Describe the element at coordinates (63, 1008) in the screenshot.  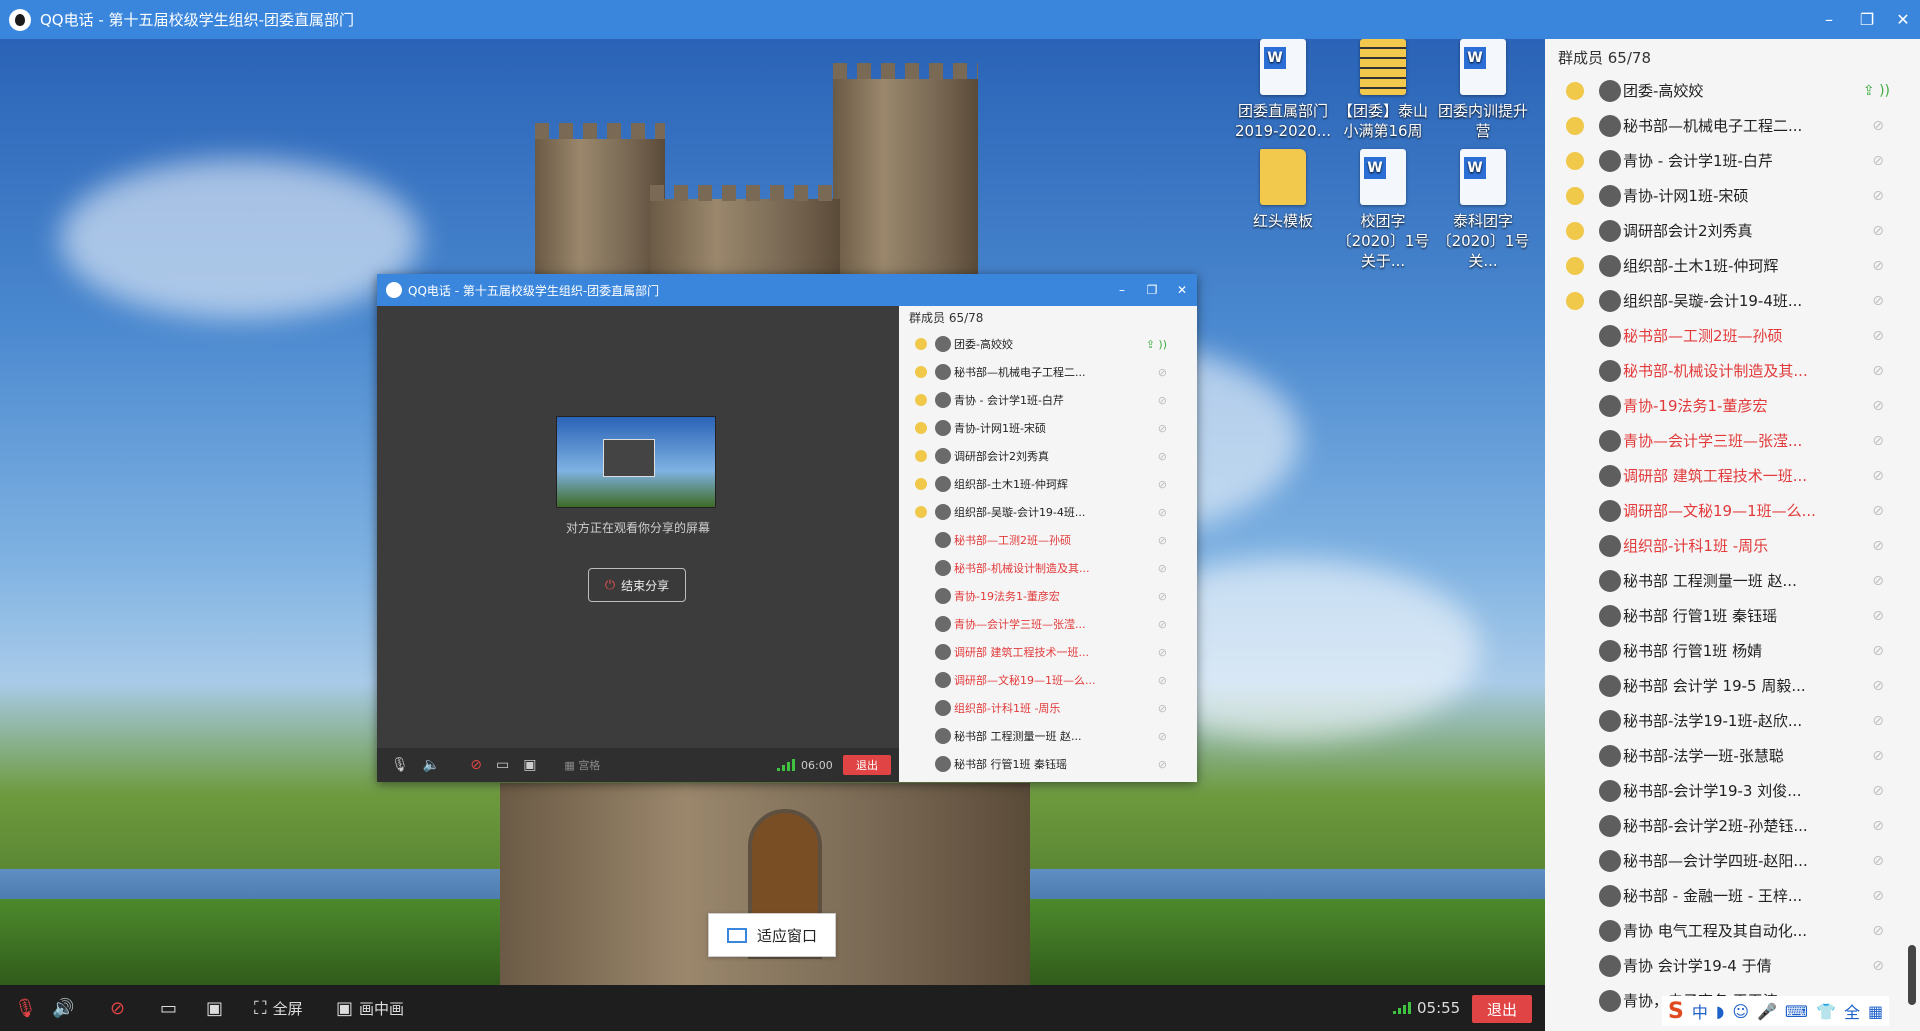
I see `speaker-icon: 🔊` at that location.